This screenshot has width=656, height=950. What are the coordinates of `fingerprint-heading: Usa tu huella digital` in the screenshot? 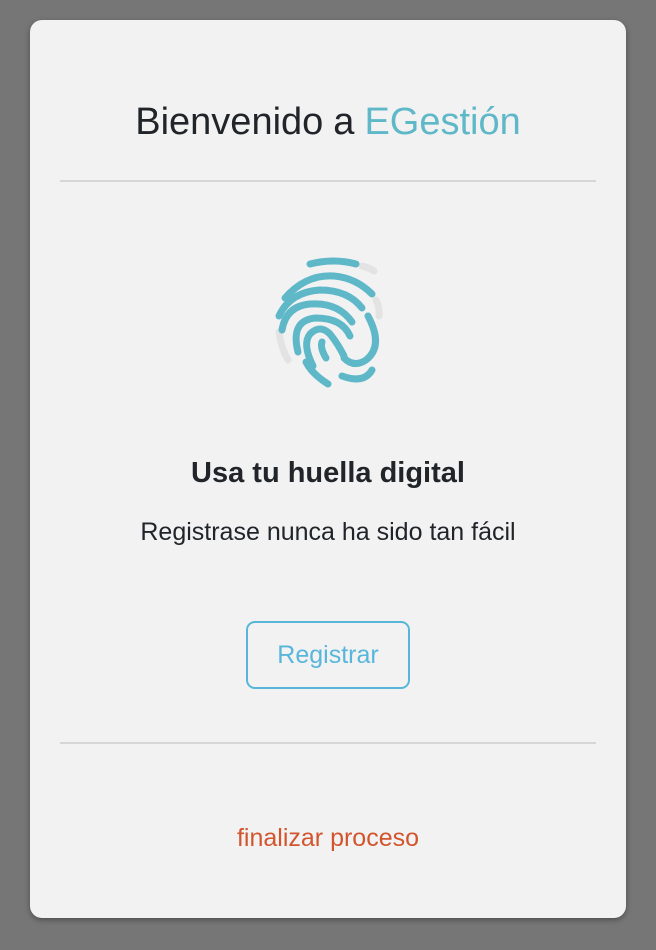 It's located at (328, 473).